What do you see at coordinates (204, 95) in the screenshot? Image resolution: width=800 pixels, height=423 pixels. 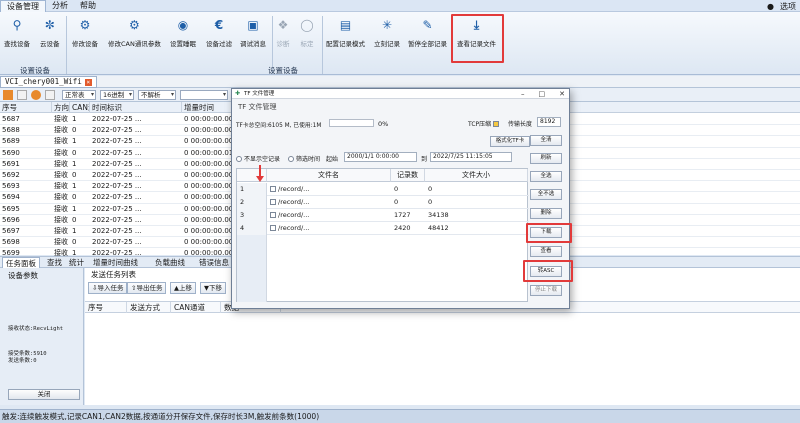 I see `search-input` at bounding box center [204, 95].